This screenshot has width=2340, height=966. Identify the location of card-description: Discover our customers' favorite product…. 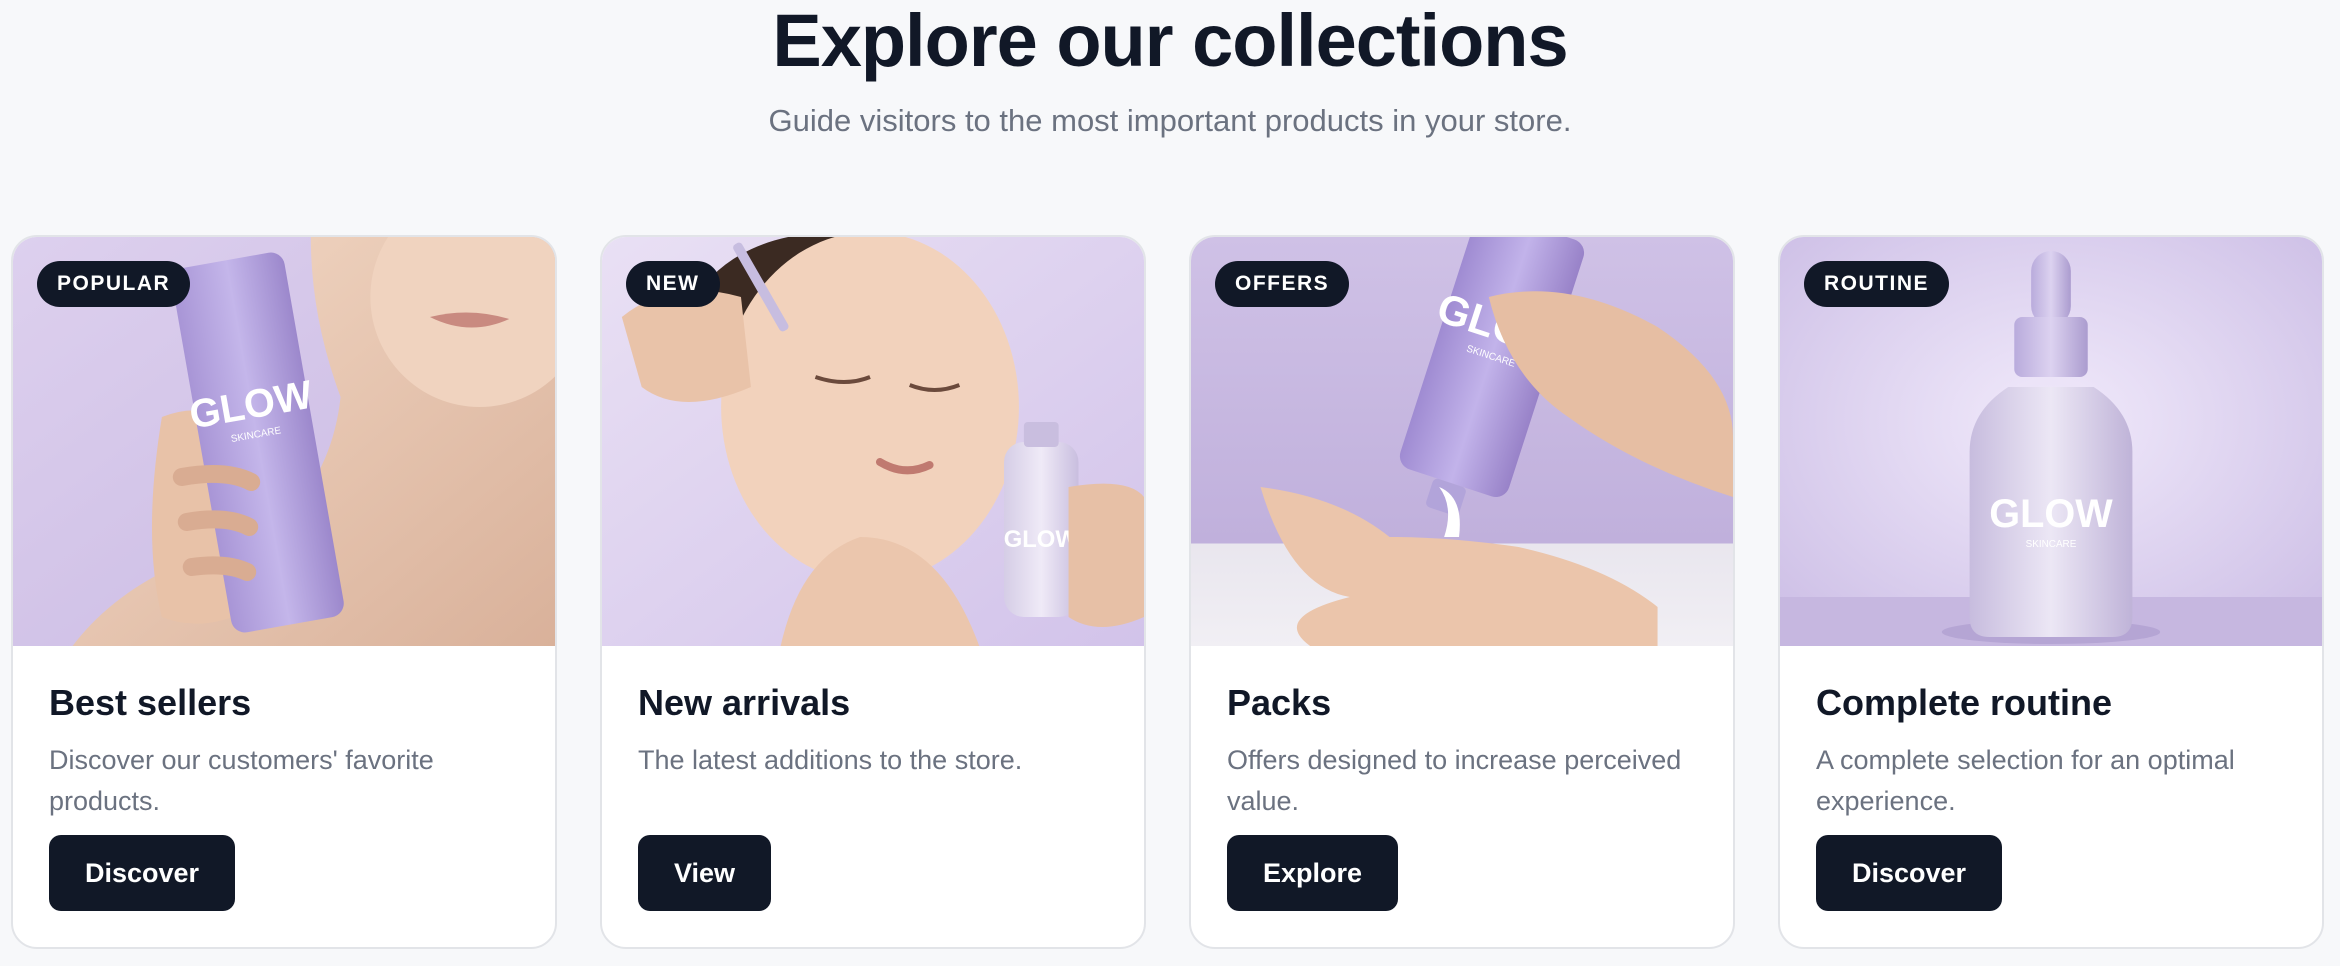
(241, 780).